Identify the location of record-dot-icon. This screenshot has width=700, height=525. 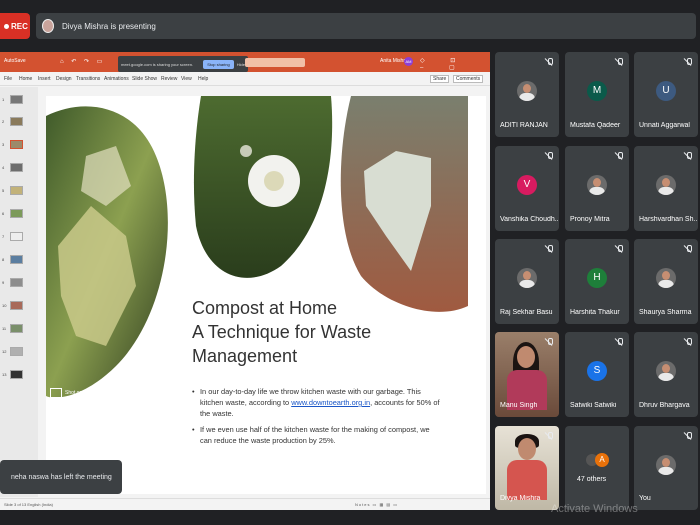
(6, 26).